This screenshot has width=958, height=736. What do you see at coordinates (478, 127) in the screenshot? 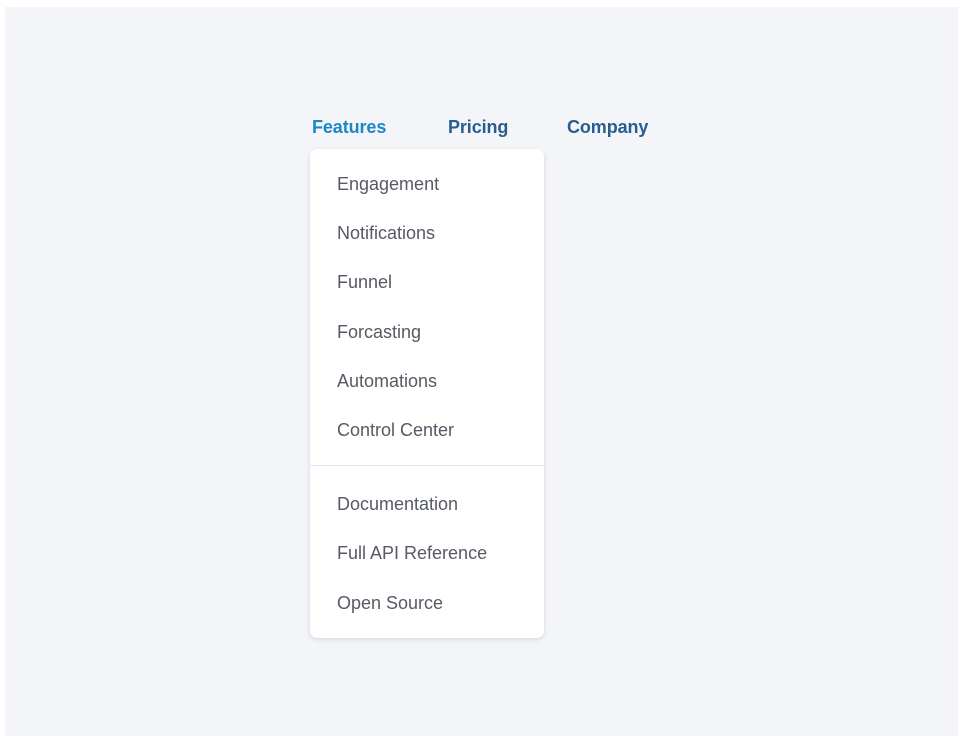
I see `nav-item-pricing: Pricing` at bounding box center [478, 127].